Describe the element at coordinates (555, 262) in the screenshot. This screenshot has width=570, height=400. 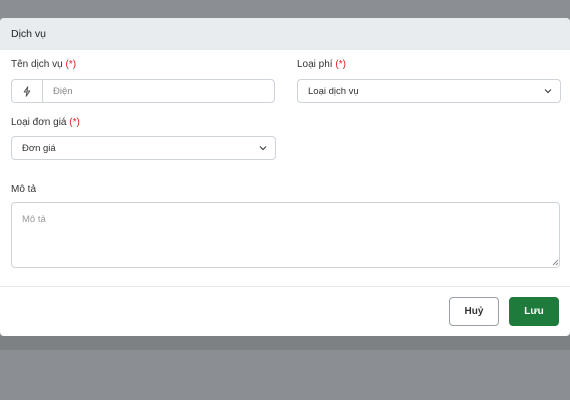
I see `resize-handle-icon` at that location.